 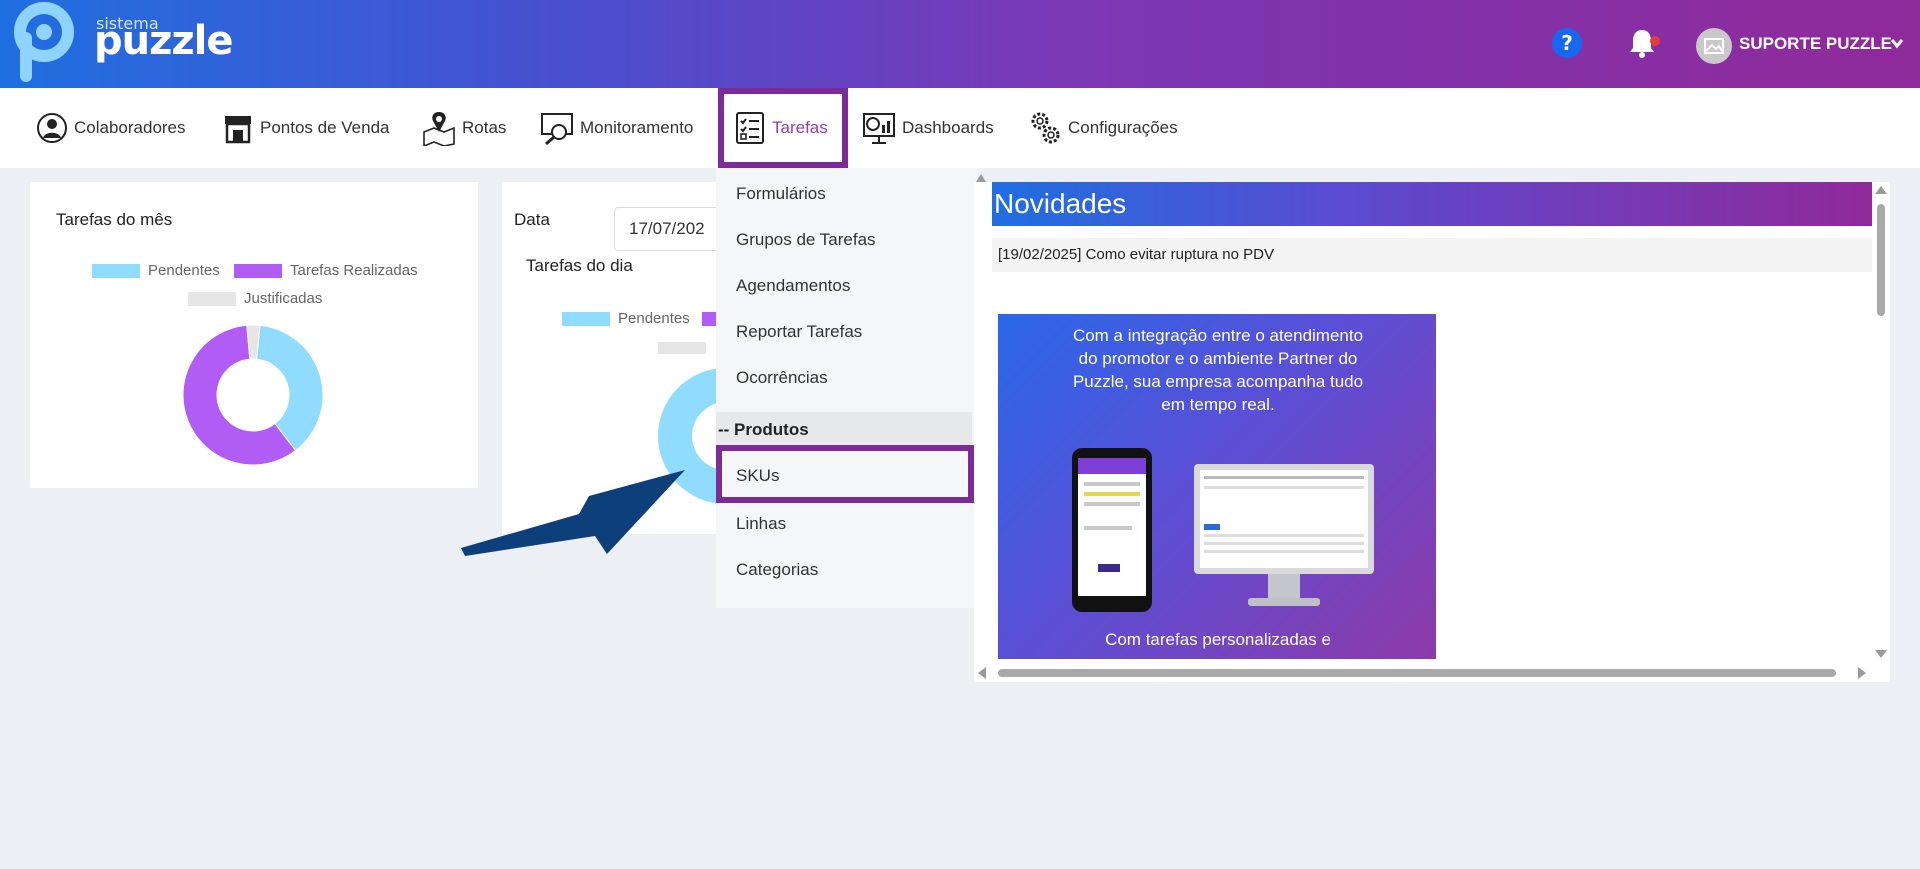 What do you see at coordinates (532, 219) in the screenshot?
I see `date-label: Data` at bounding box center [532, 219].